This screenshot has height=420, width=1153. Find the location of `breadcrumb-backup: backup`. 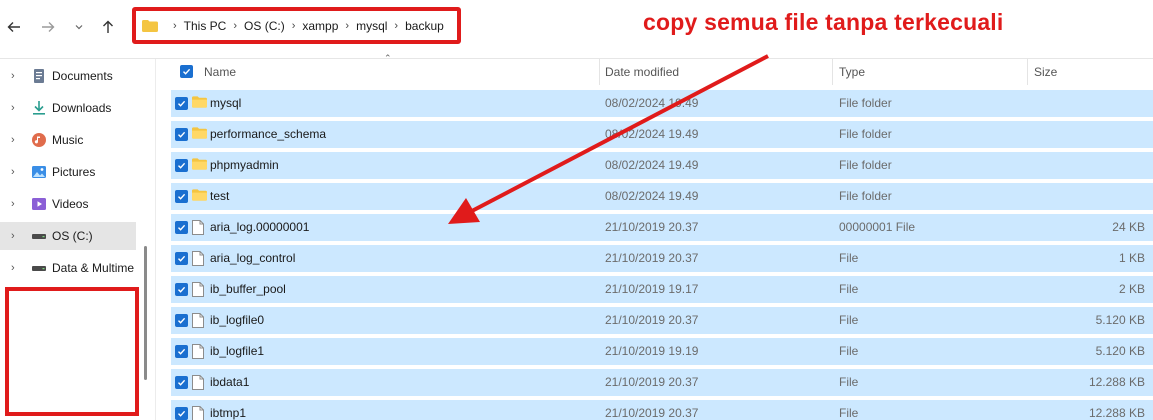

breadcrumb-backup: backup is located at coordinates (424, 26).